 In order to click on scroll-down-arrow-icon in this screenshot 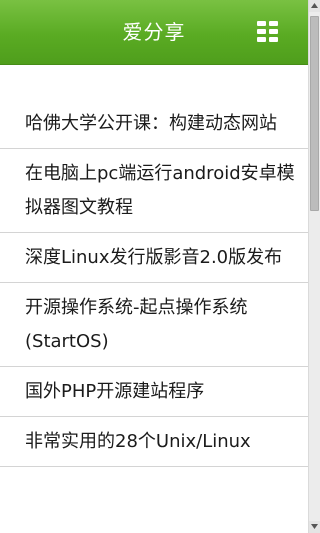, I will do `click(314, 527)`.